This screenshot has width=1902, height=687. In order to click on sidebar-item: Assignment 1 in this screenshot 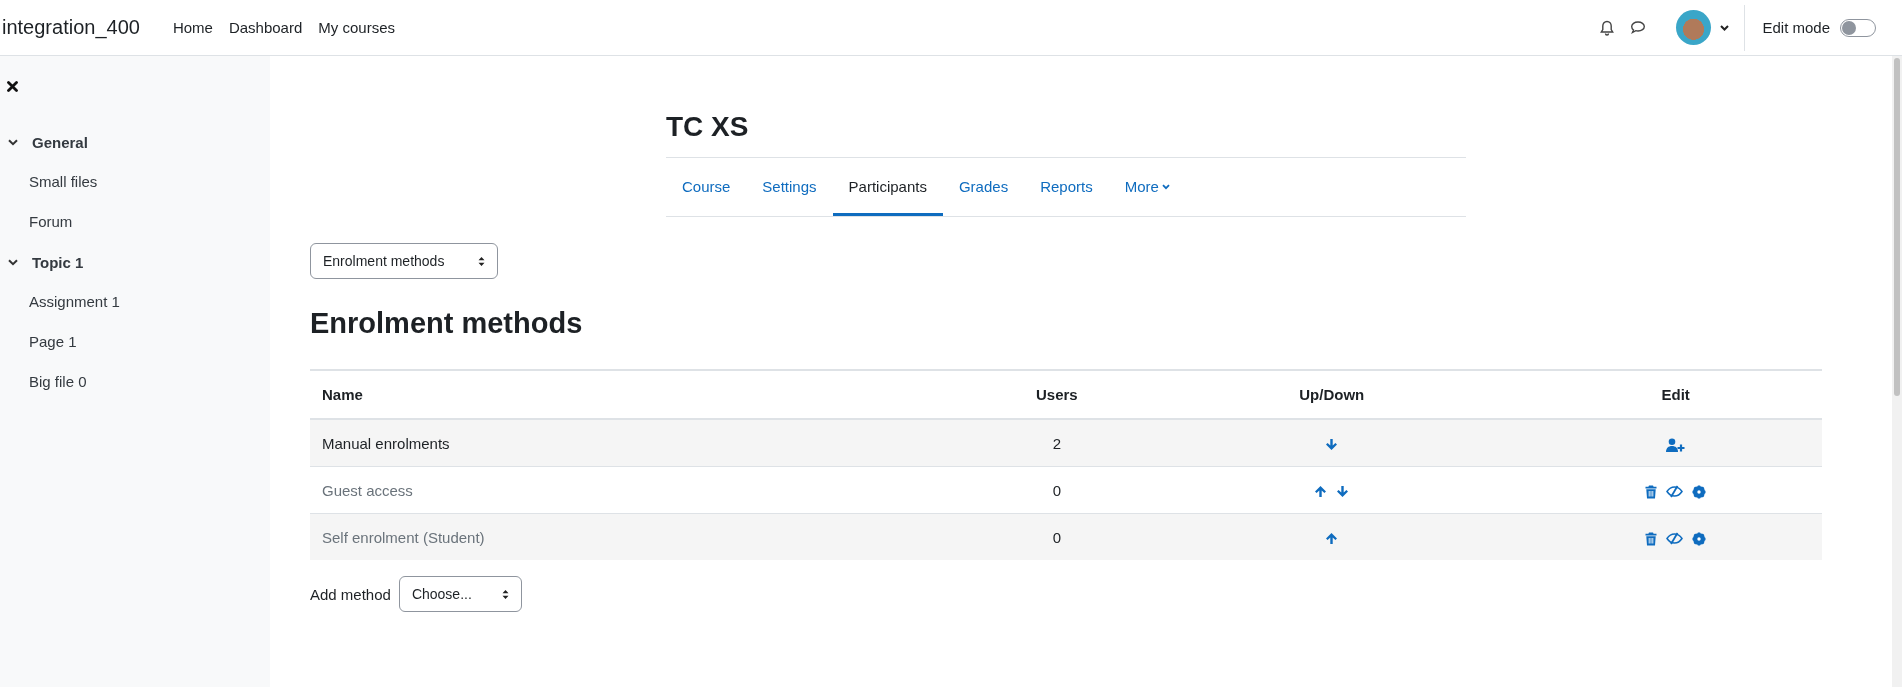, I will do `click(60, 302)`.